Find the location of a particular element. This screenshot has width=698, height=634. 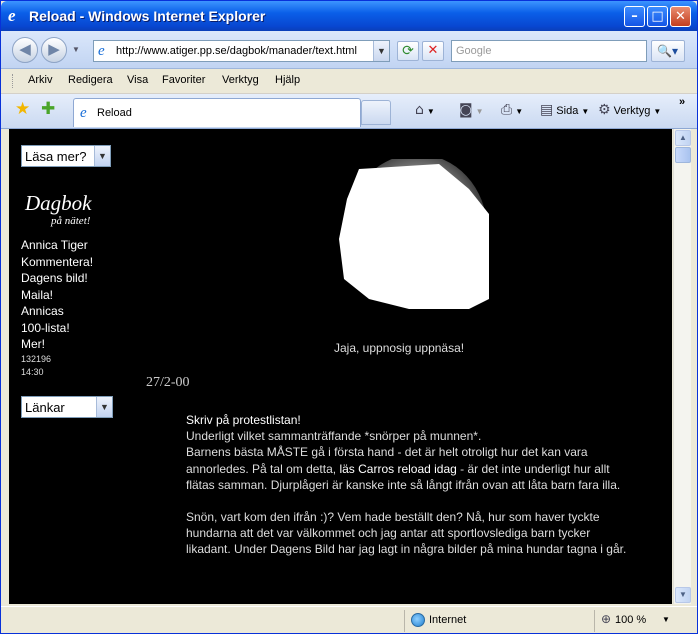

window-title: Reload - Windows Internet Explorer is located at coordinates (147, 16).